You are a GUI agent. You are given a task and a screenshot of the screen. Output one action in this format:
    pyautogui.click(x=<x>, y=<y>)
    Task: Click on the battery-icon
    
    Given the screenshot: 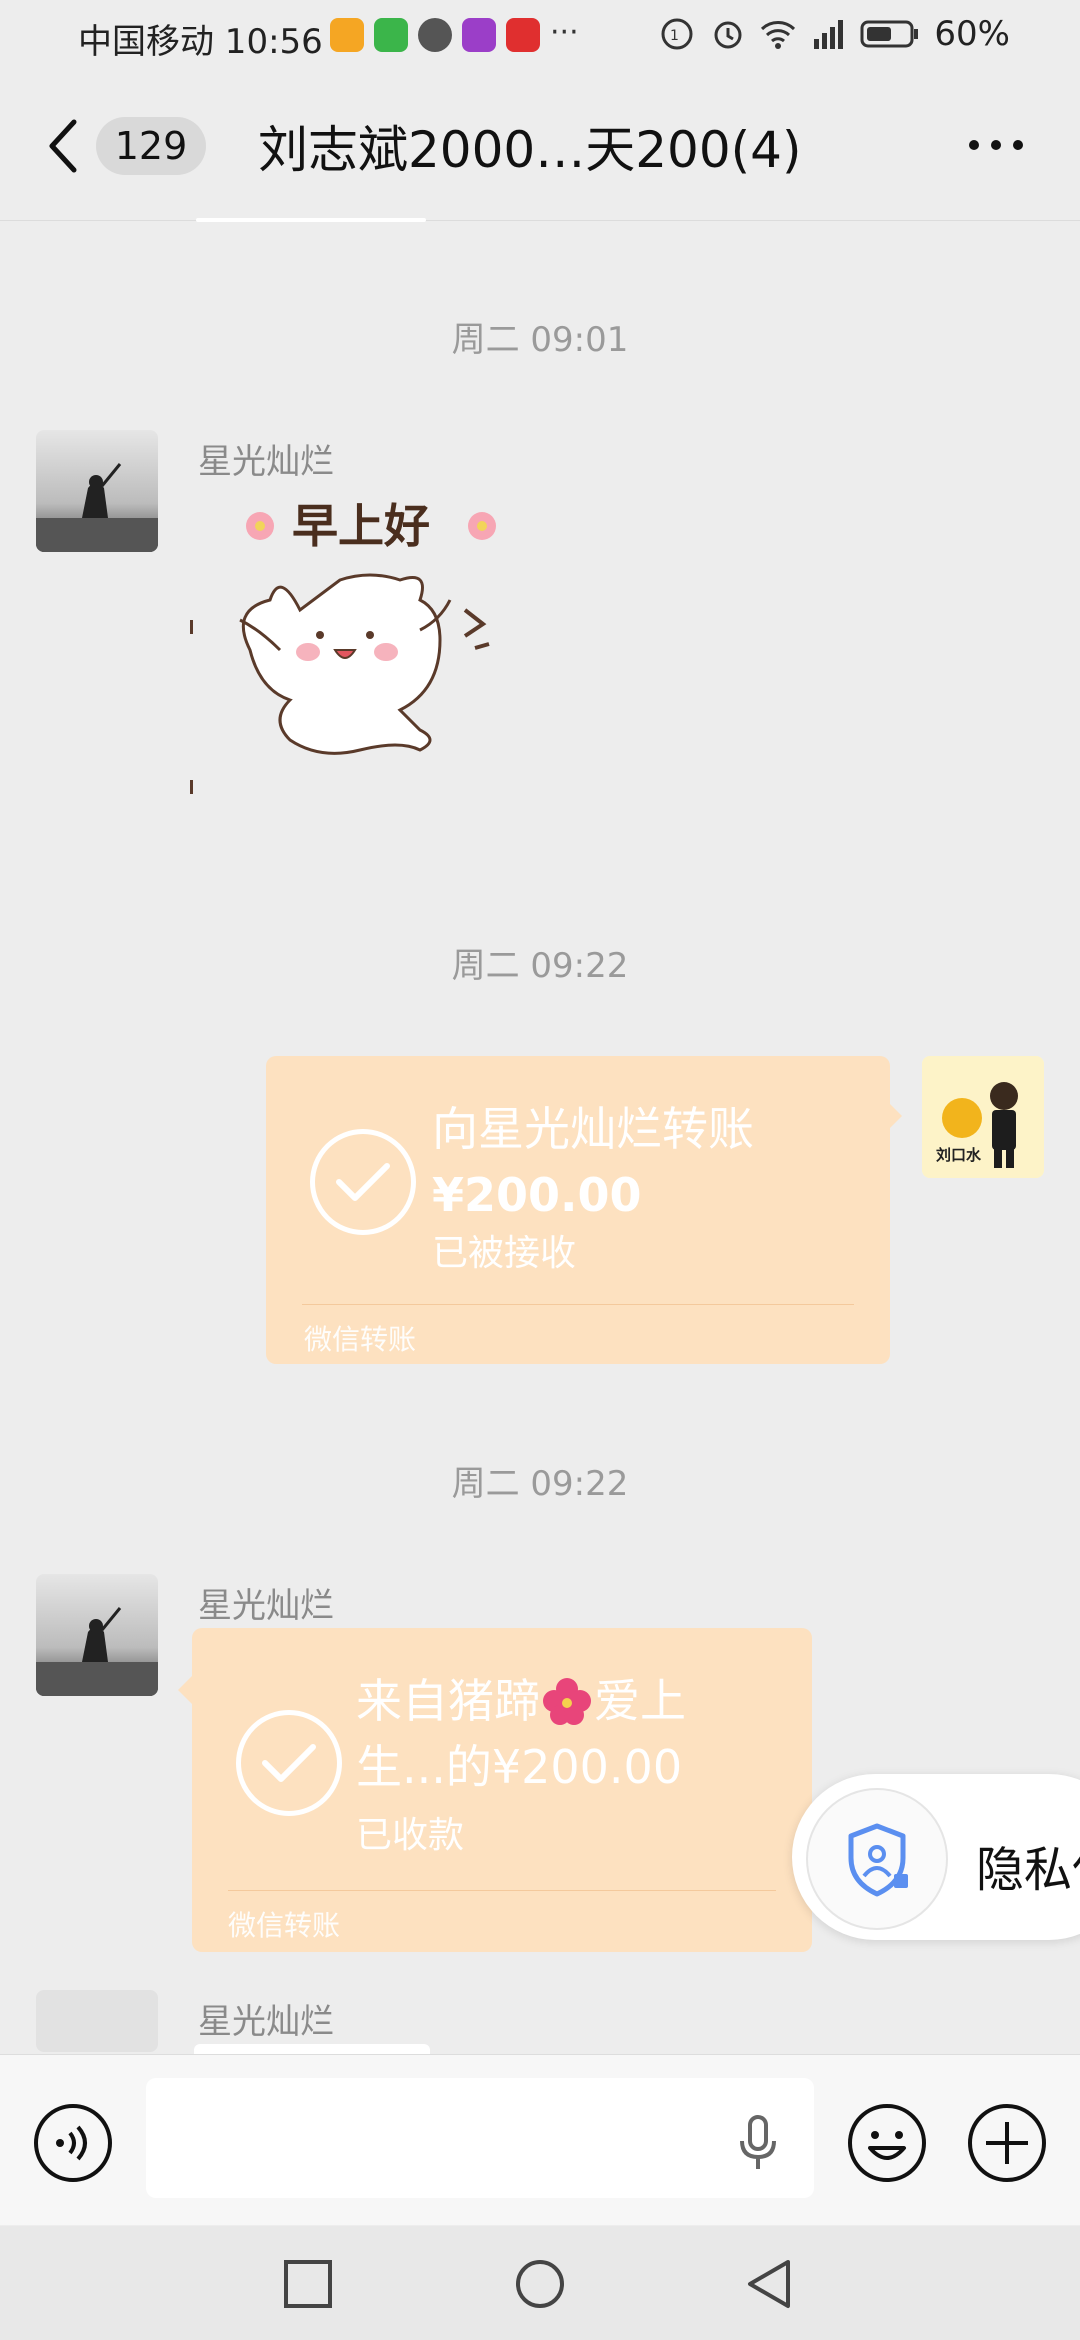 What is the action you would take?
    pyautogui.click(x=889, y=34)
    